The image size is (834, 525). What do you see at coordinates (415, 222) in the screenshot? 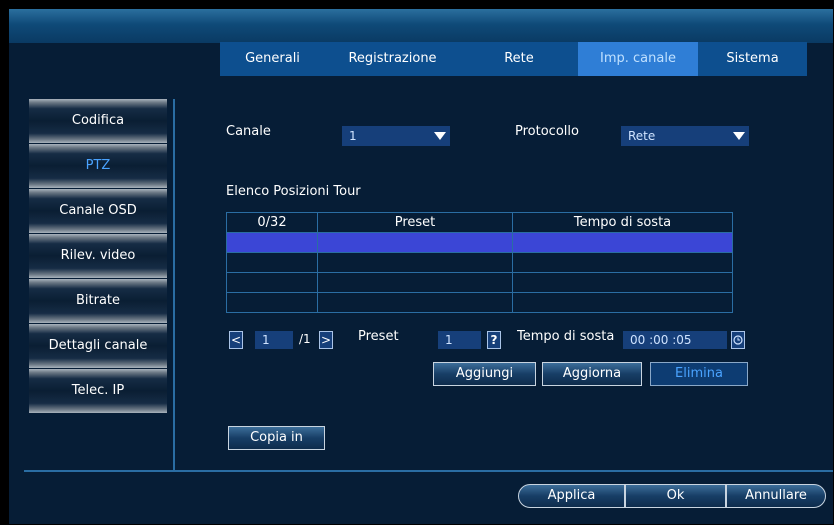
I see `column-header-preset: Preset` at bounding box center [415, 222].